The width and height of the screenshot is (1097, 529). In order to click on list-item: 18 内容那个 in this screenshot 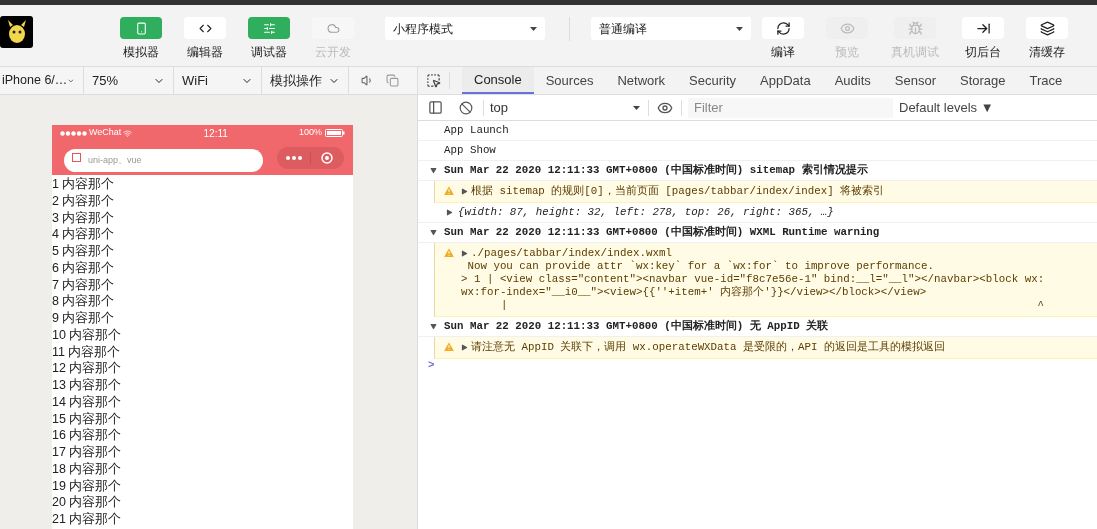, I will do `click(87, 469)`.